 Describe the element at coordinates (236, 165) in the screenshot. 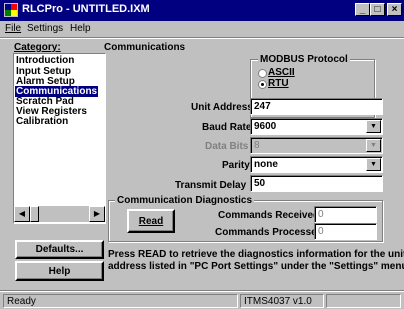

I see `parity-label: Parity` at that location.